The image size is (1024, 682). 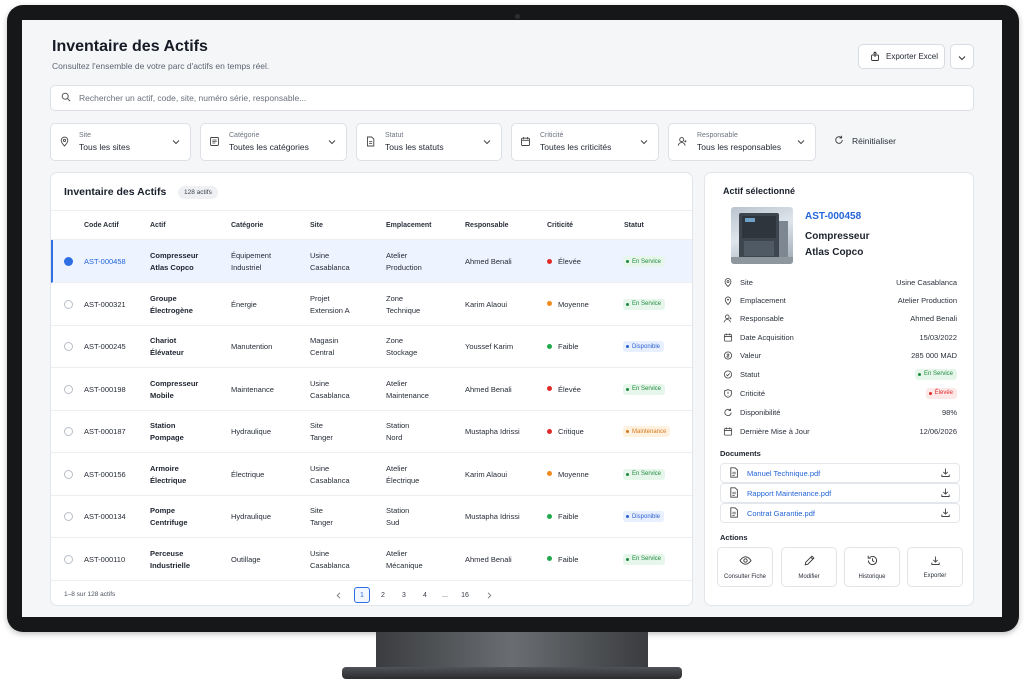 What do you see at coordinates (167, 553) in the screenshot?
I see `asset-name-line: Perceuse` at bounding box center [167, 553].